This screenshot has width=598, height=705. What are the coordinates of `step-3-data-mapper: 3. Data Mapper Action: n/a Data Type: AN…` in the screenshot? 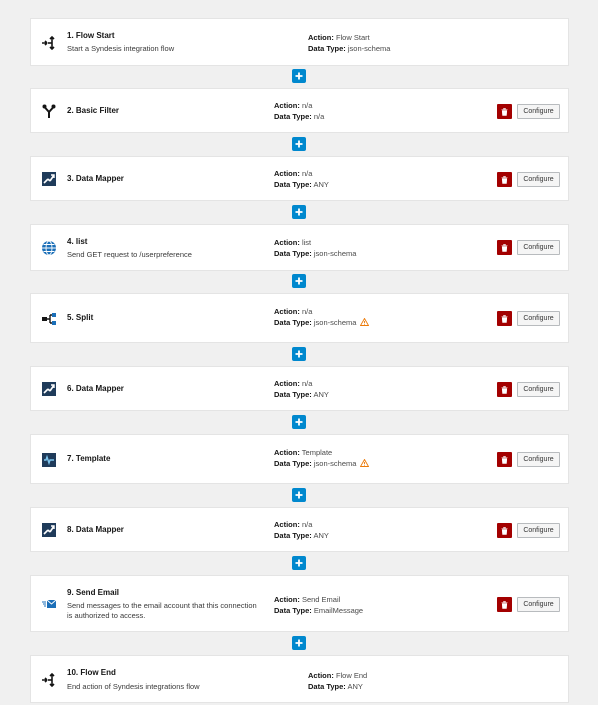 It's located at (299, 178).